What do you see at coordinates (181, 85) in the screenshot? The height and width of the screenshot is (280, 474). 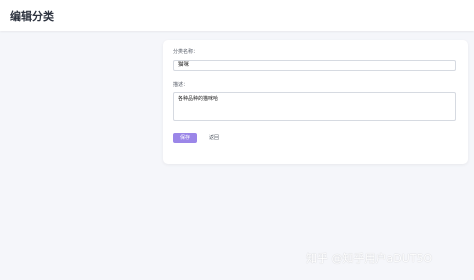 I see `description-label: 描述：` at bounding box center [181, 85].